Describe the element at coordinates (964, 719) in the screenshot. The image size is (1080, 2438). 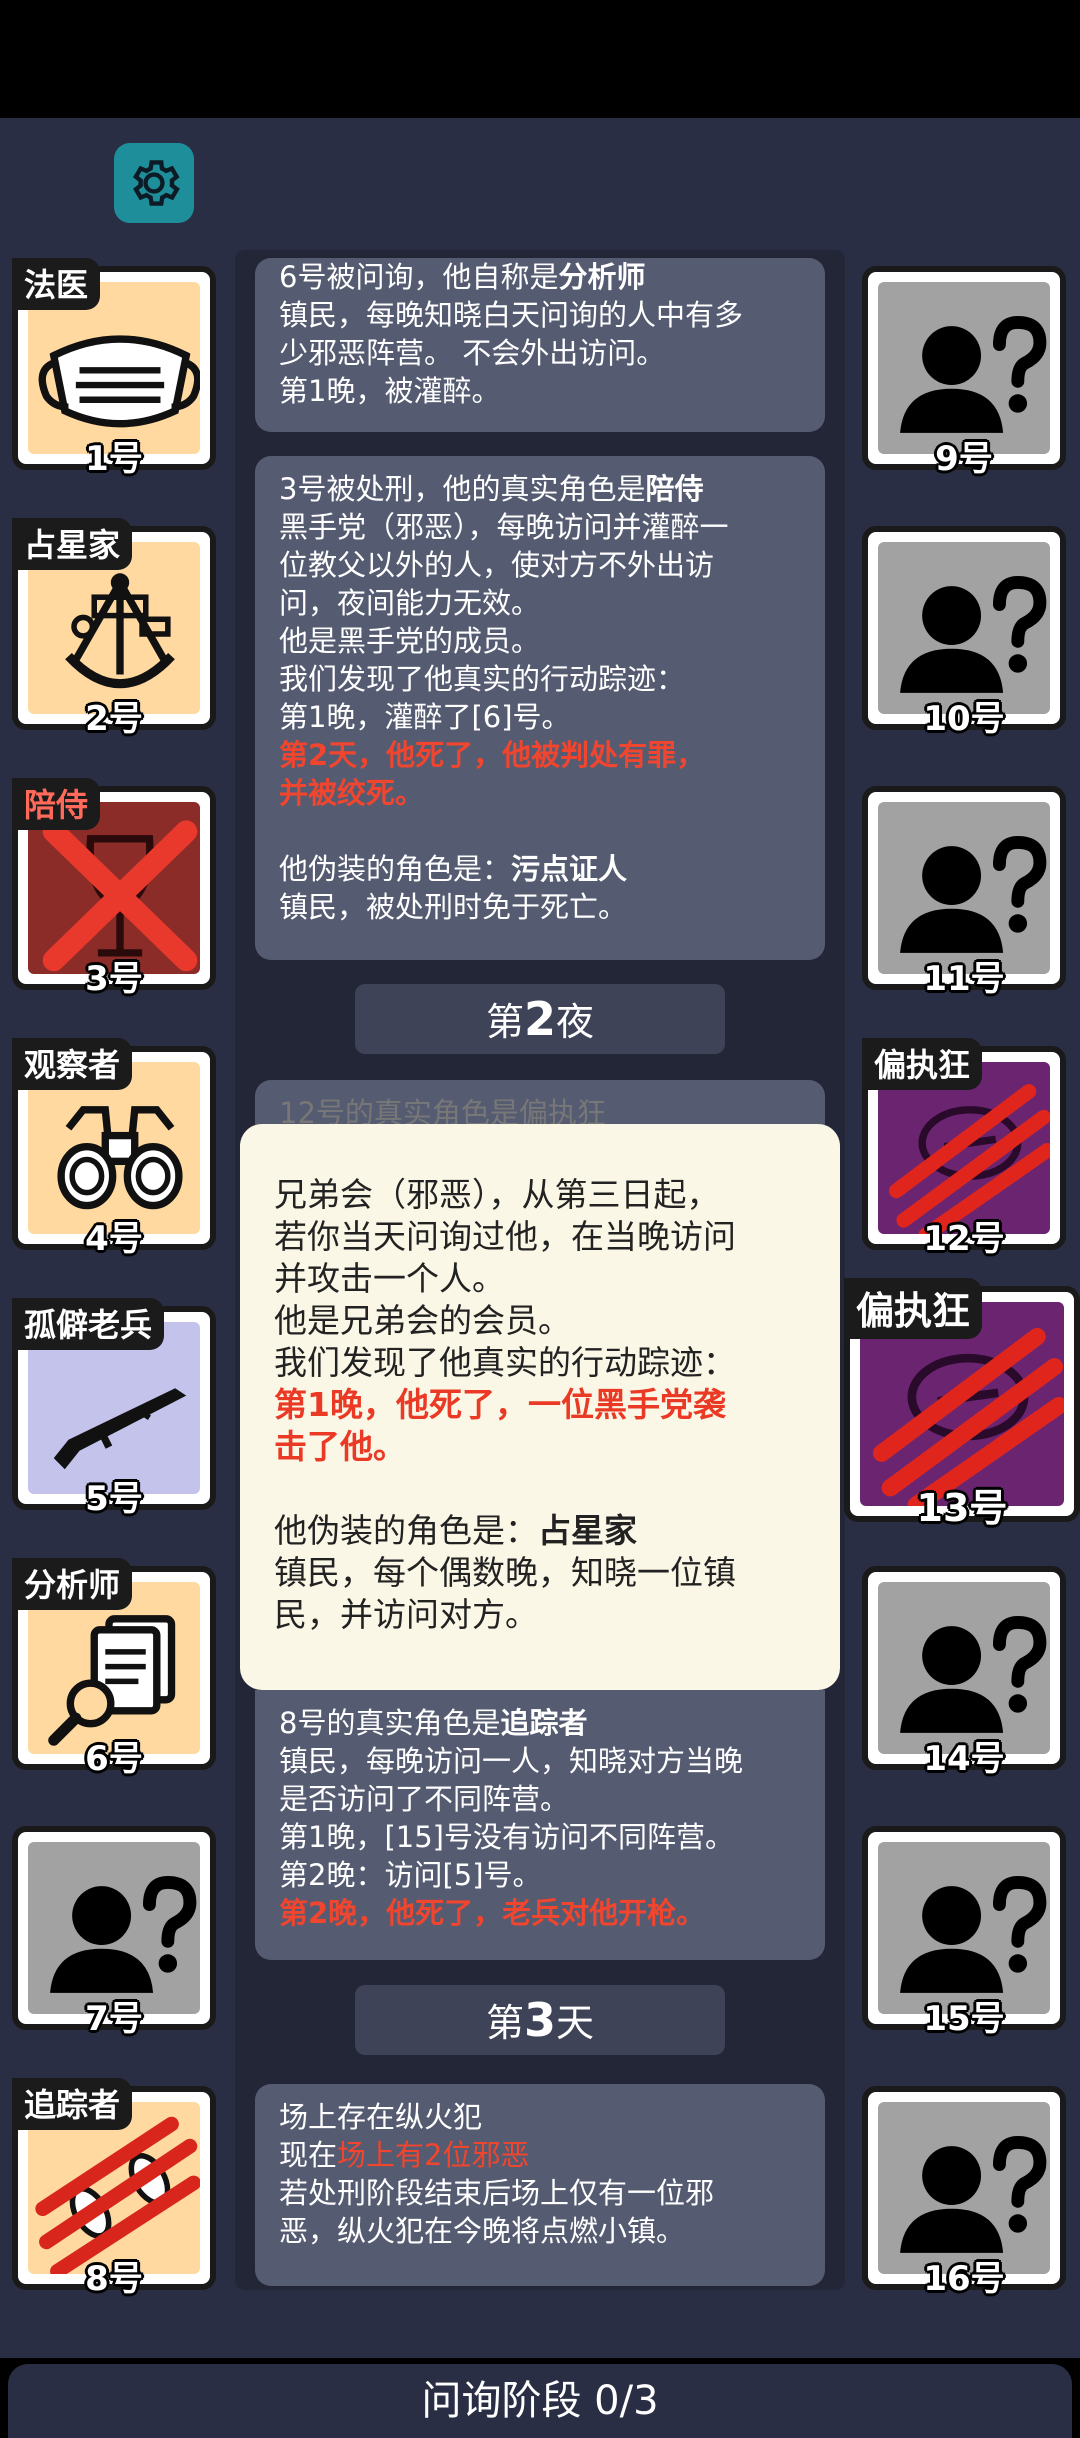
I see `player-number: 10号` at that location.